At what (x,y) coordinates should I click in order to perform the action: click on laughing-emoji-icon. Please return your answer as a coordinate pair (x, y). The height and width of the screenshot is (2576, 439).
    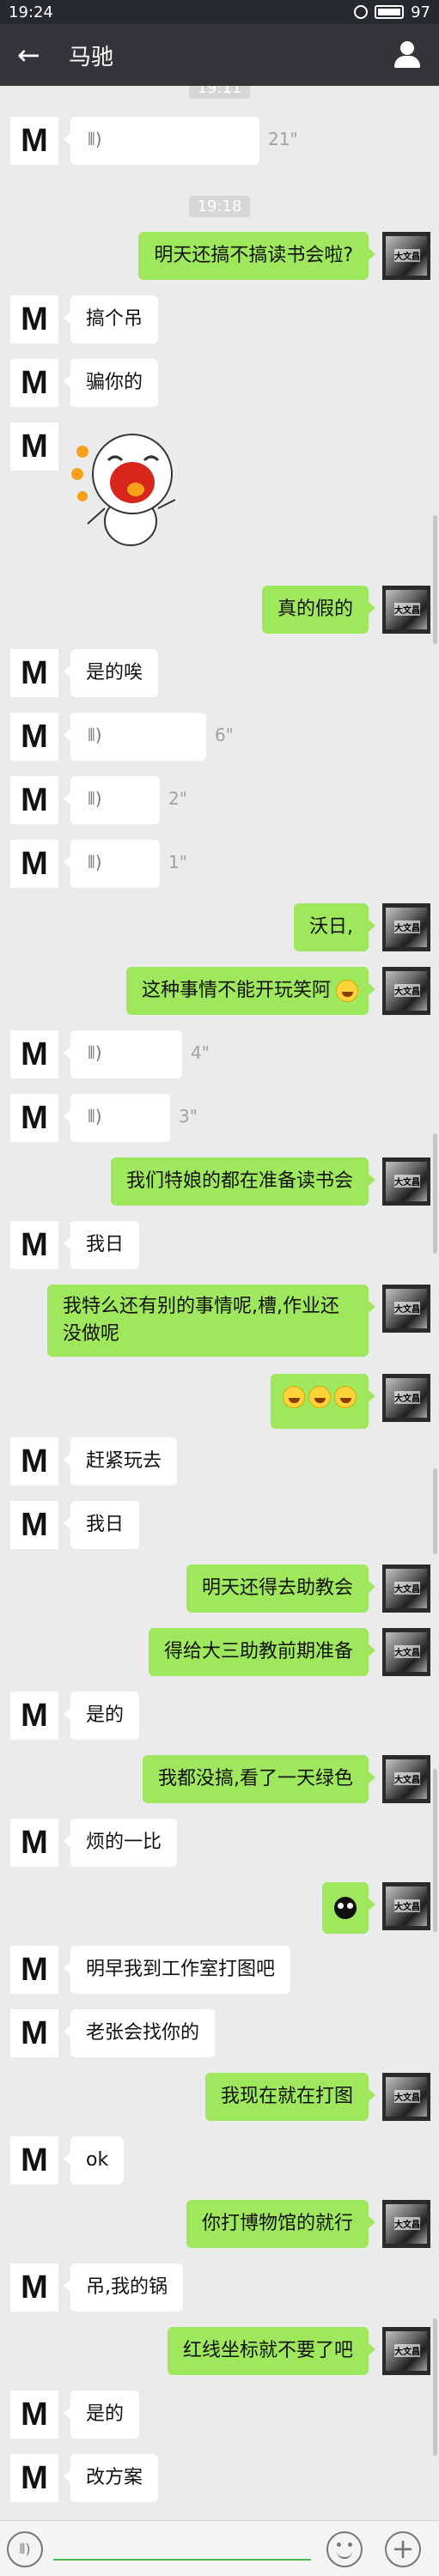
    Looking at the image, I should click on (320, 1397).